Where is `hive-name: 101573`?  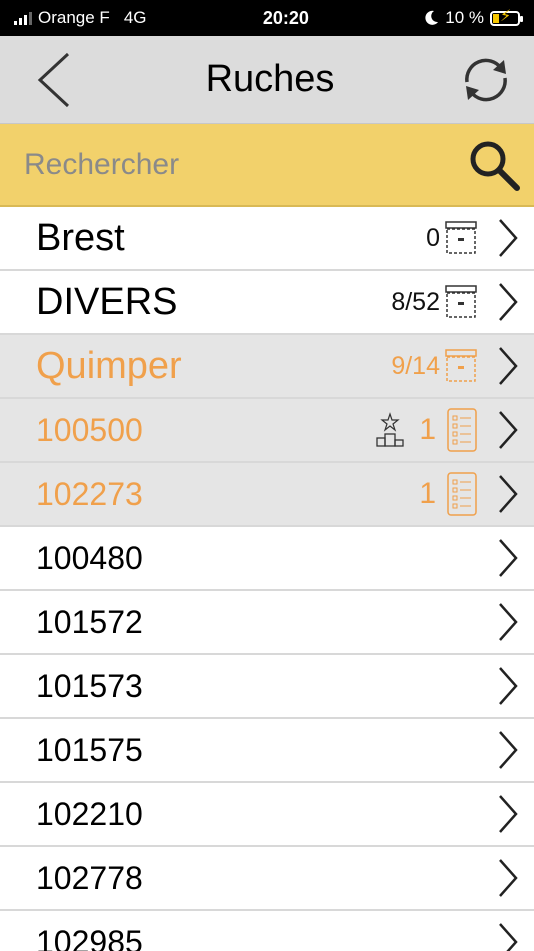
hive-name: 101573 is located at coordinates (89, 685).